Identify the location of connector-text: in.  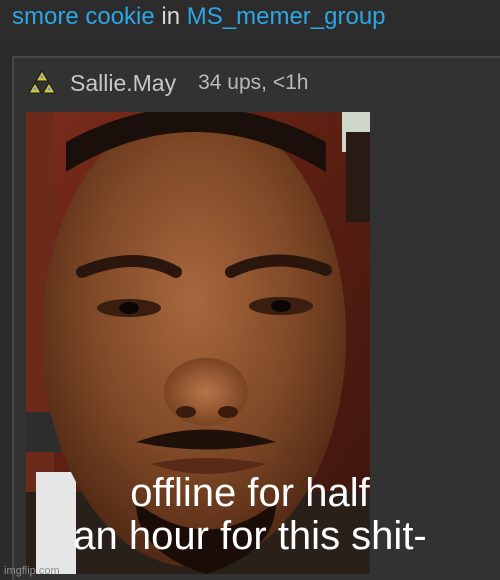
(171, 16).